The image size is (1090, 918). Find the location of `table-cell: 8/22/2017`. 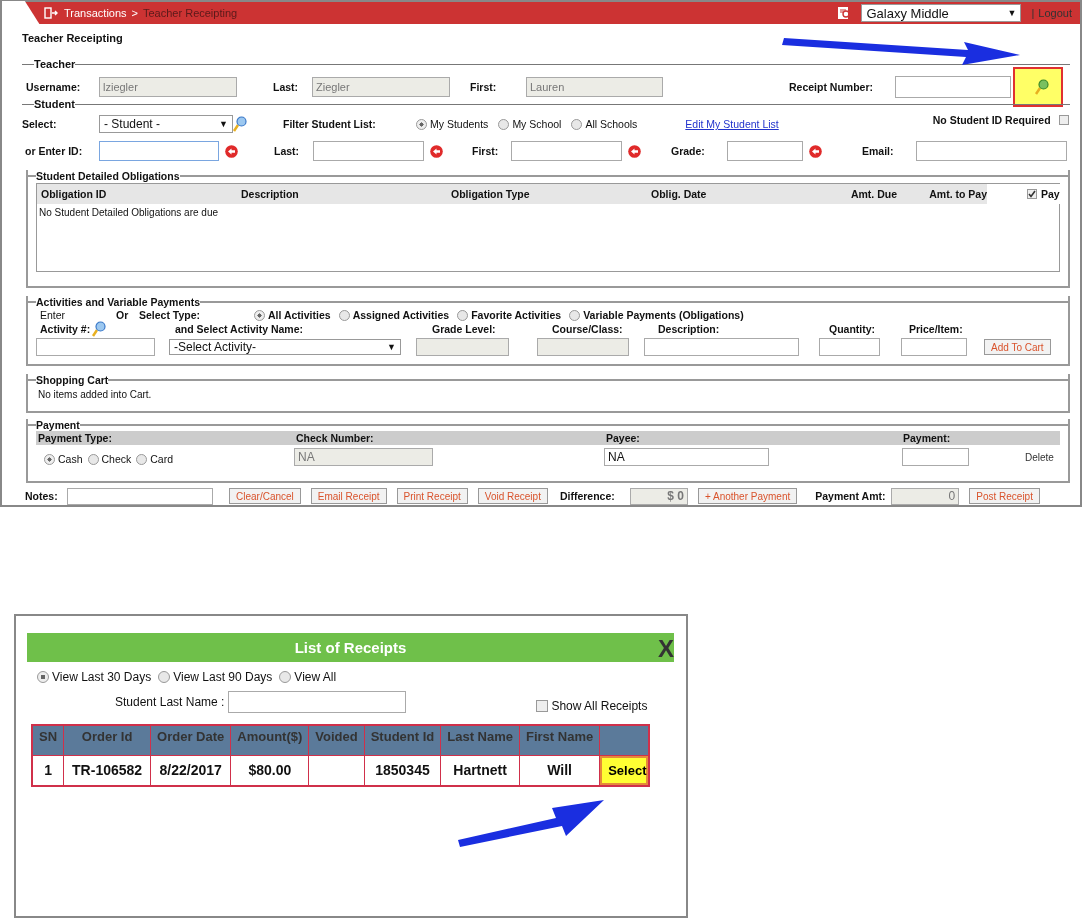

table-cell: 8/22/2017 is located at coordinates (190, 770).